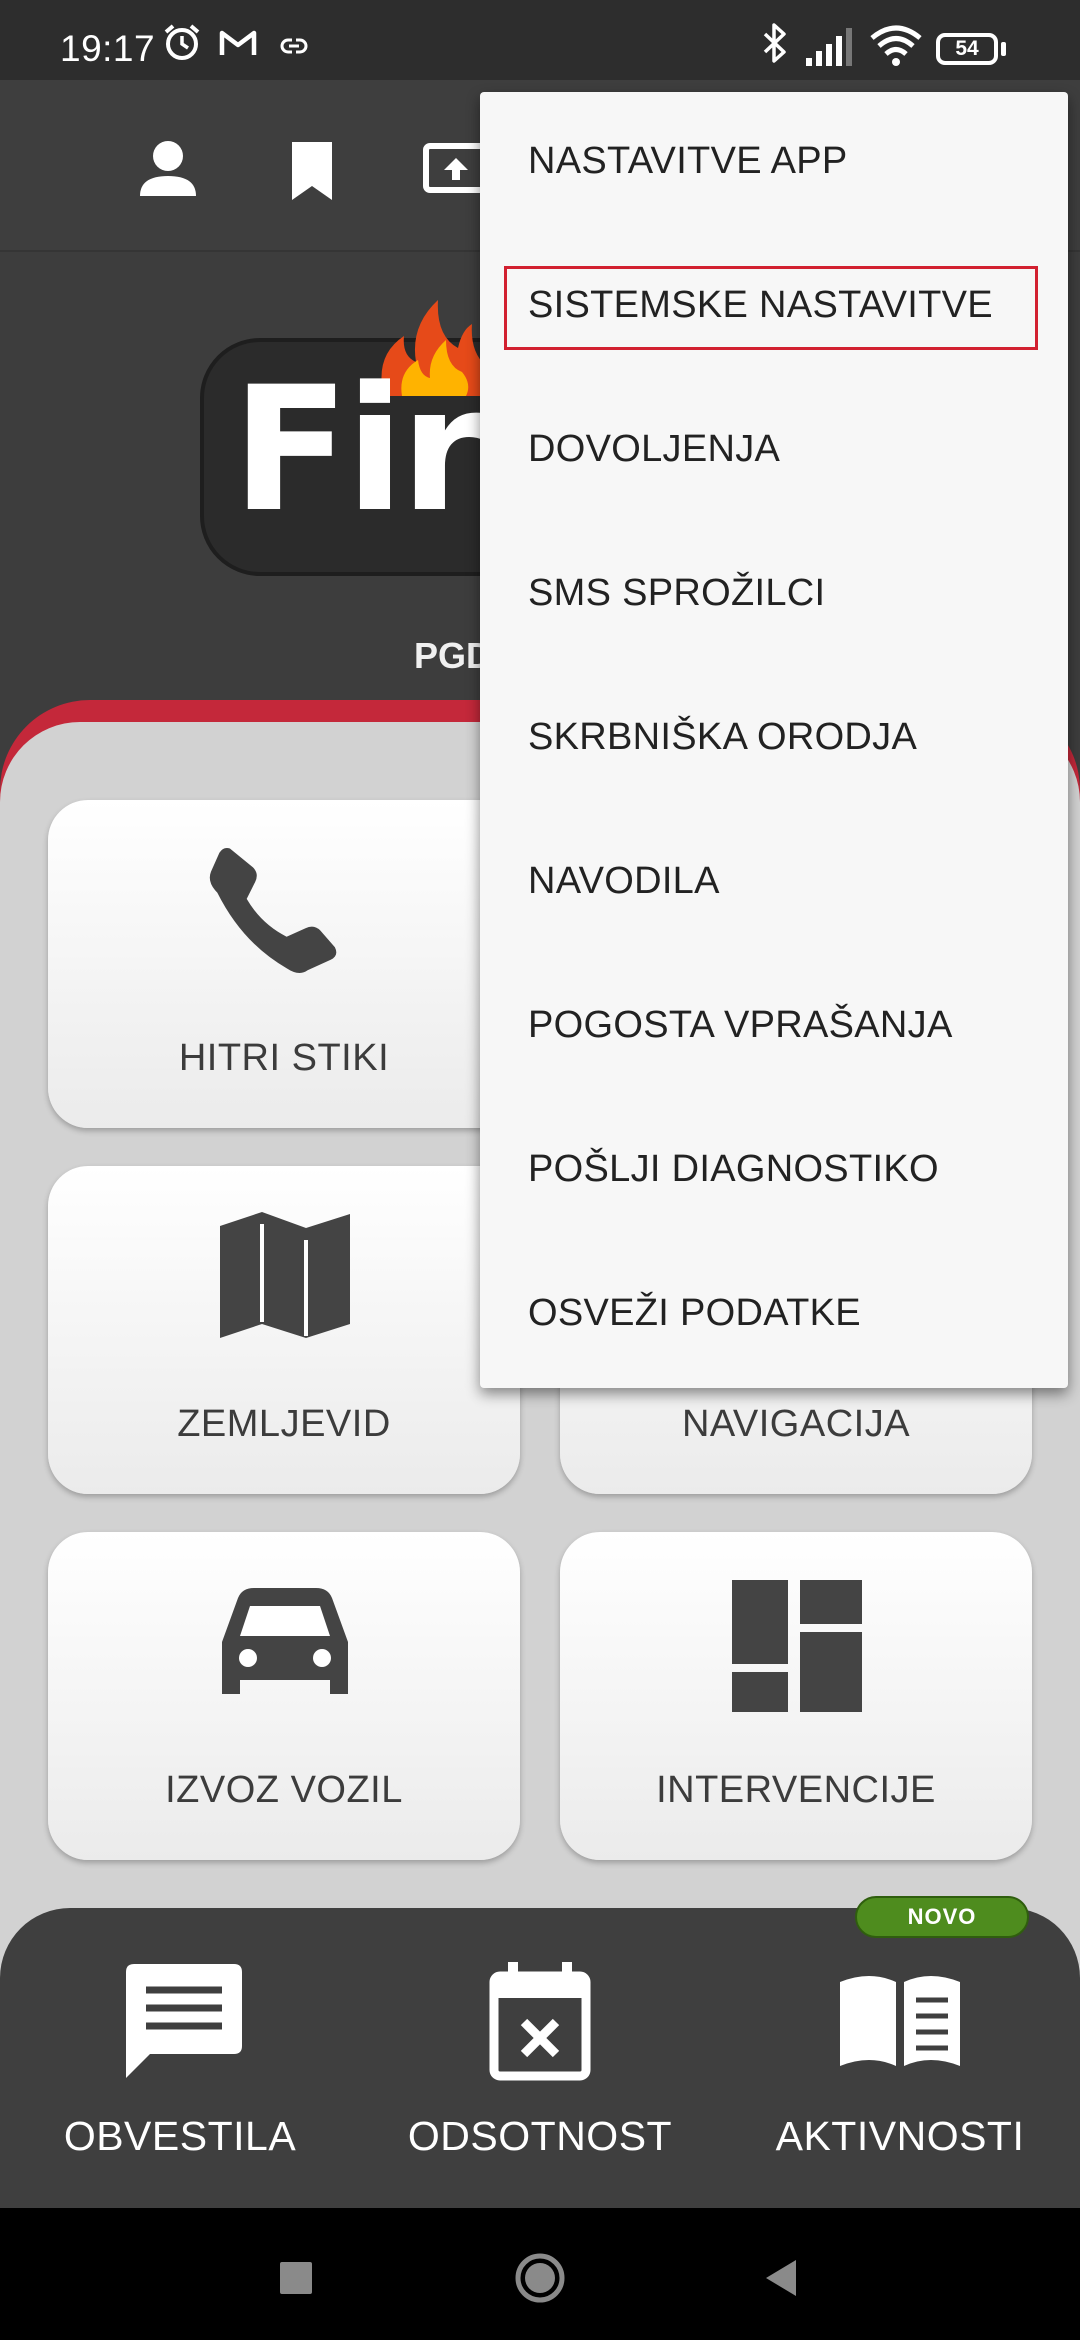 The width and height of the screenshot is (1080, 2340). I want to click on menu-item-skrbniska-orodja: SKRBNIŠKA ORODJA, so click(774, 740).